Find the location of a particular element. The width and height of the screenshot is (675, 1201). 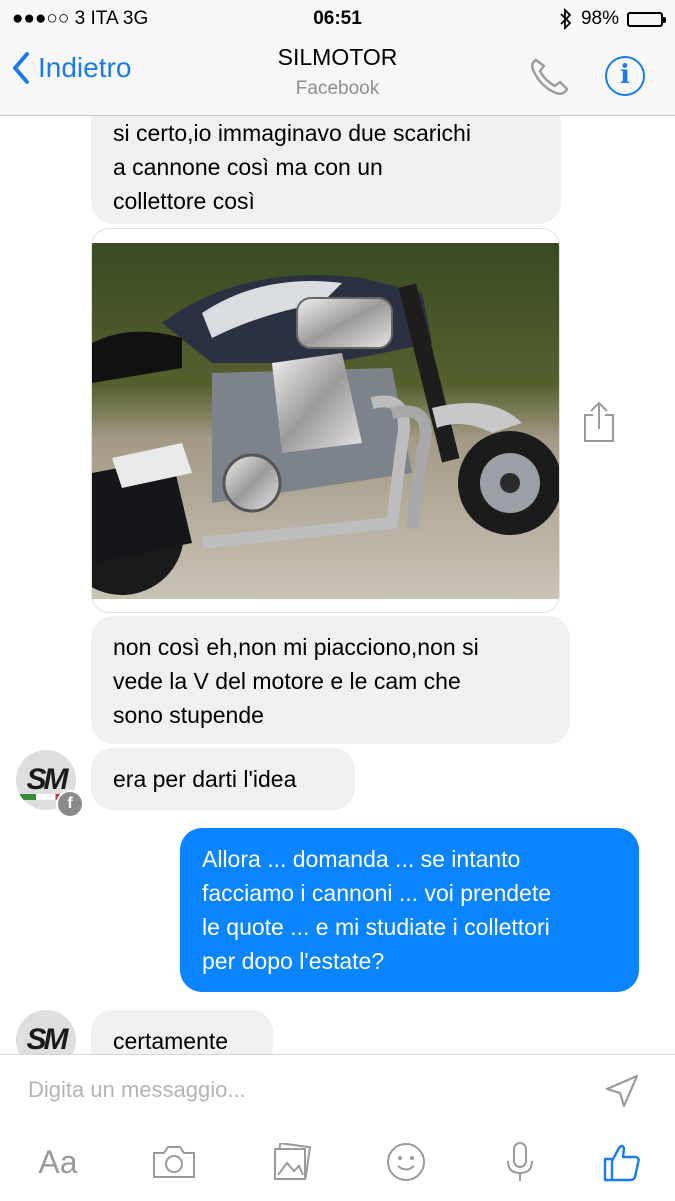

info-icon: i is located at coordinates (625, 76).